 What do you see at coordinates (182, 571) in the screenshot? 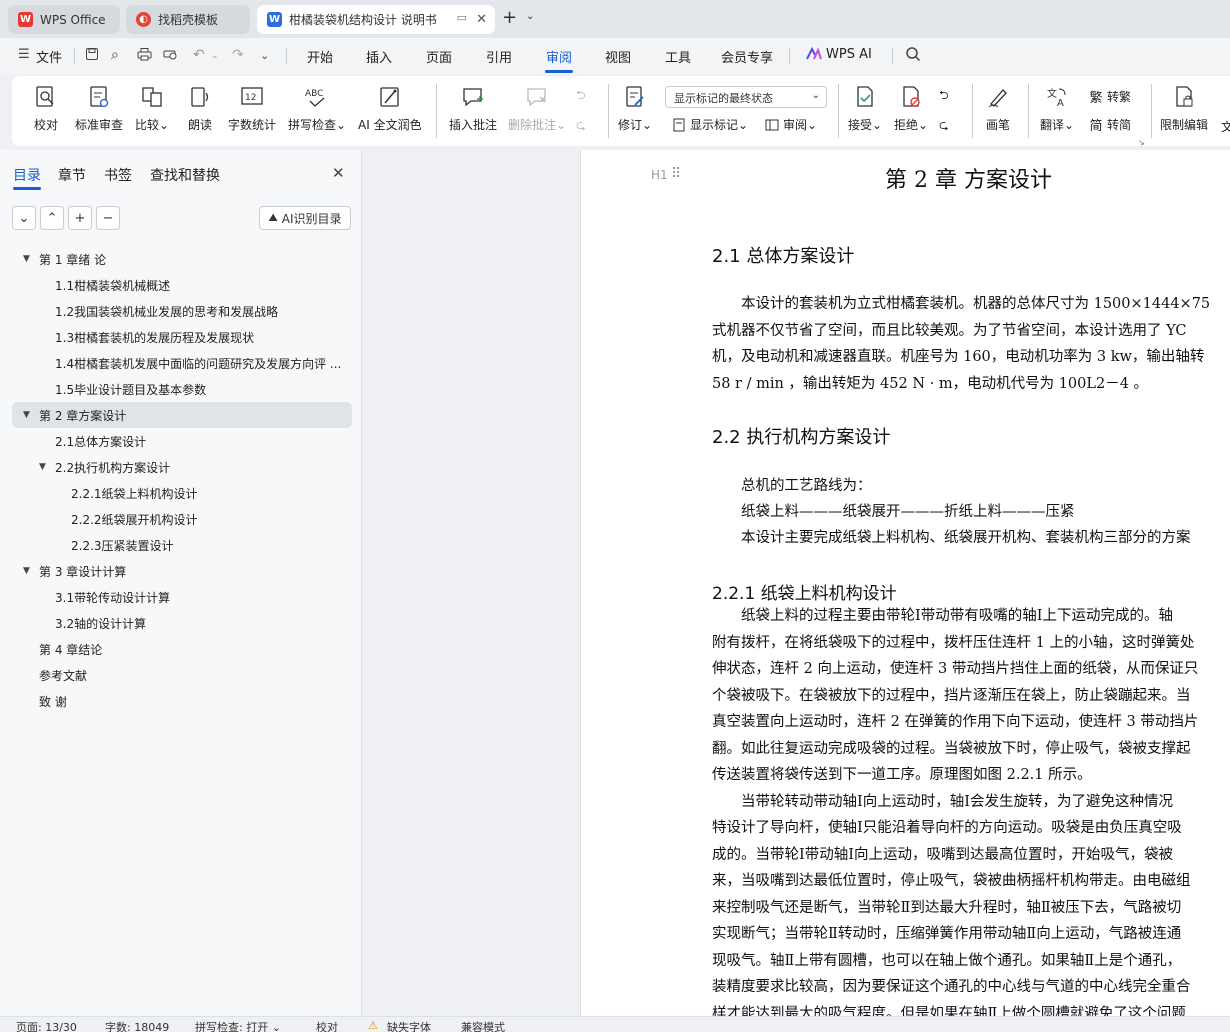
I see `toc-item: ▼ 第 3 章设计计算` at bounding box center [182, 571].